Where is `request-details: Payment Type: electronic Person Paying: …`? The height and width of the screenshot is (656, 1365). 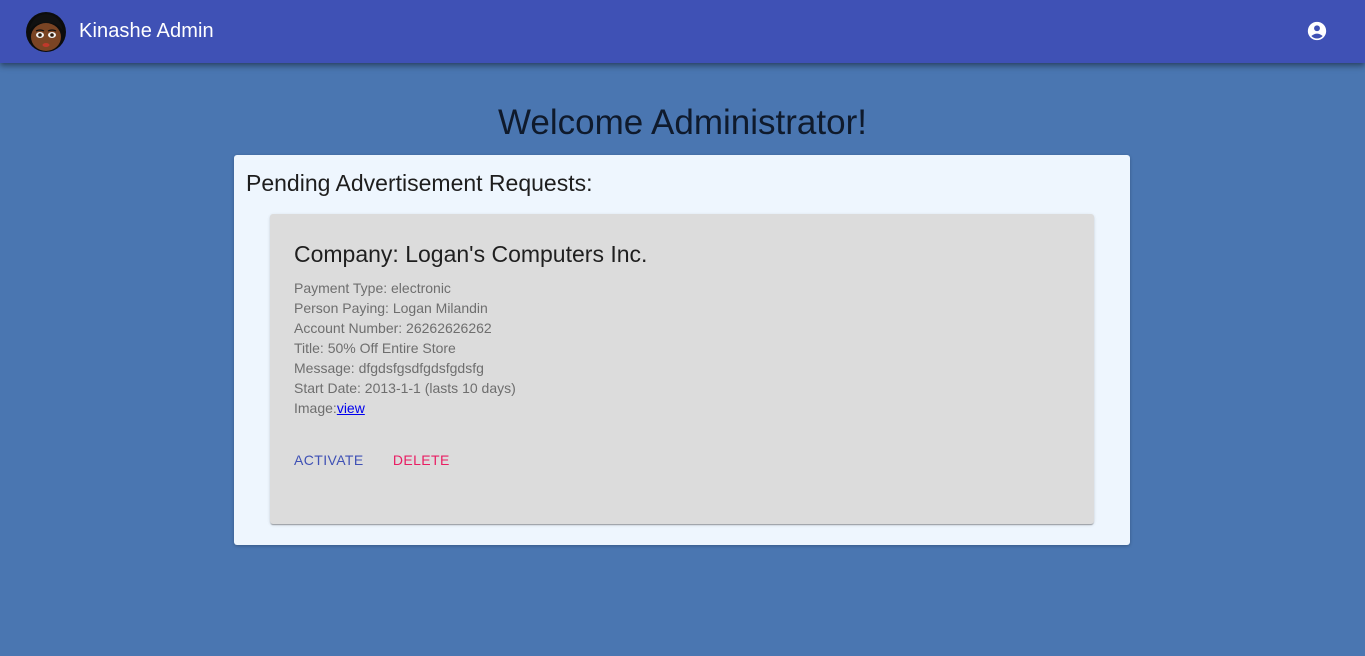
request-details: Payment Type: electronic Person Paying: … is located at coordinates (405, 348).